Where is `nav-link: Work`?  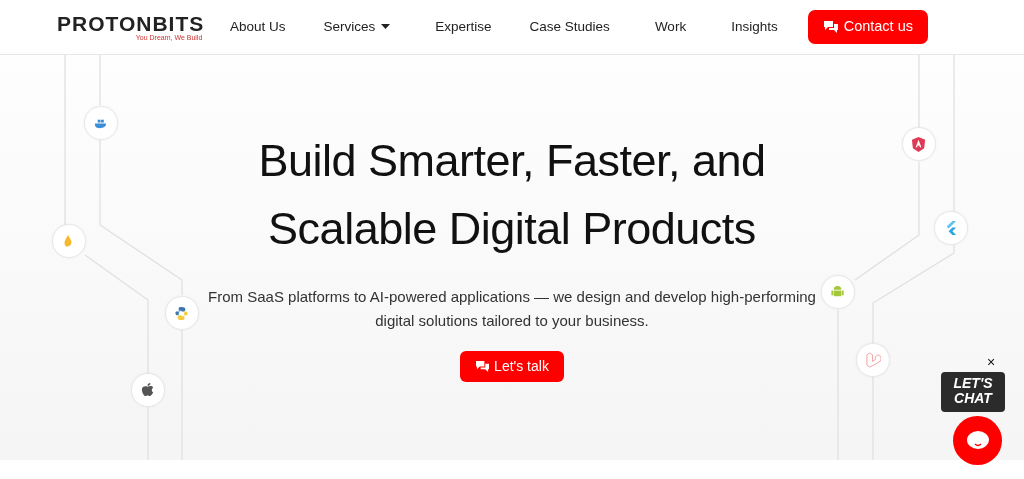 nav-link: Work is located at coordinates (670, 27).